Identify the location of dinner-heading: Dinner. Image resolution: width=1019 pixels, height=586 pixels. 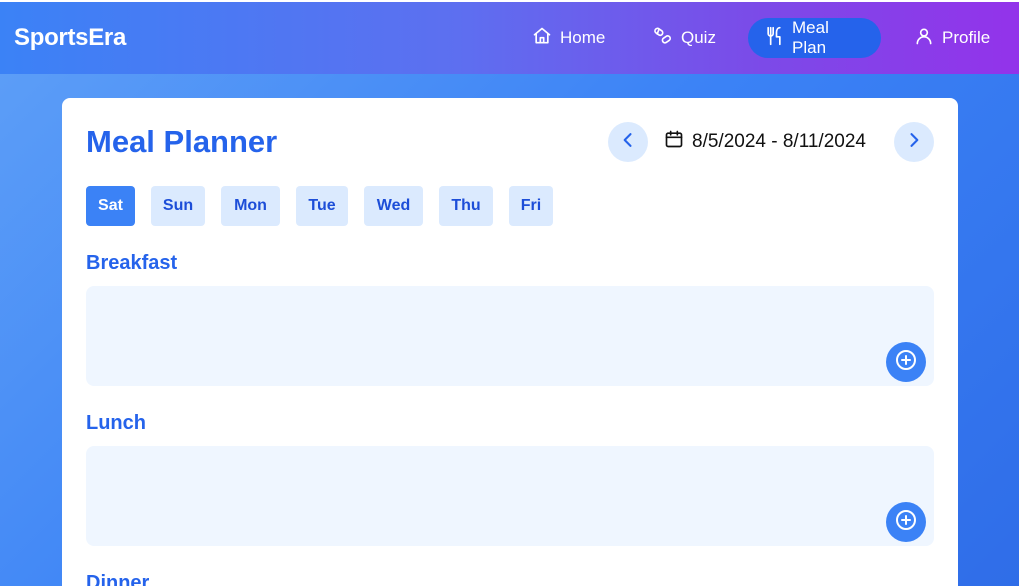
(118, 579).